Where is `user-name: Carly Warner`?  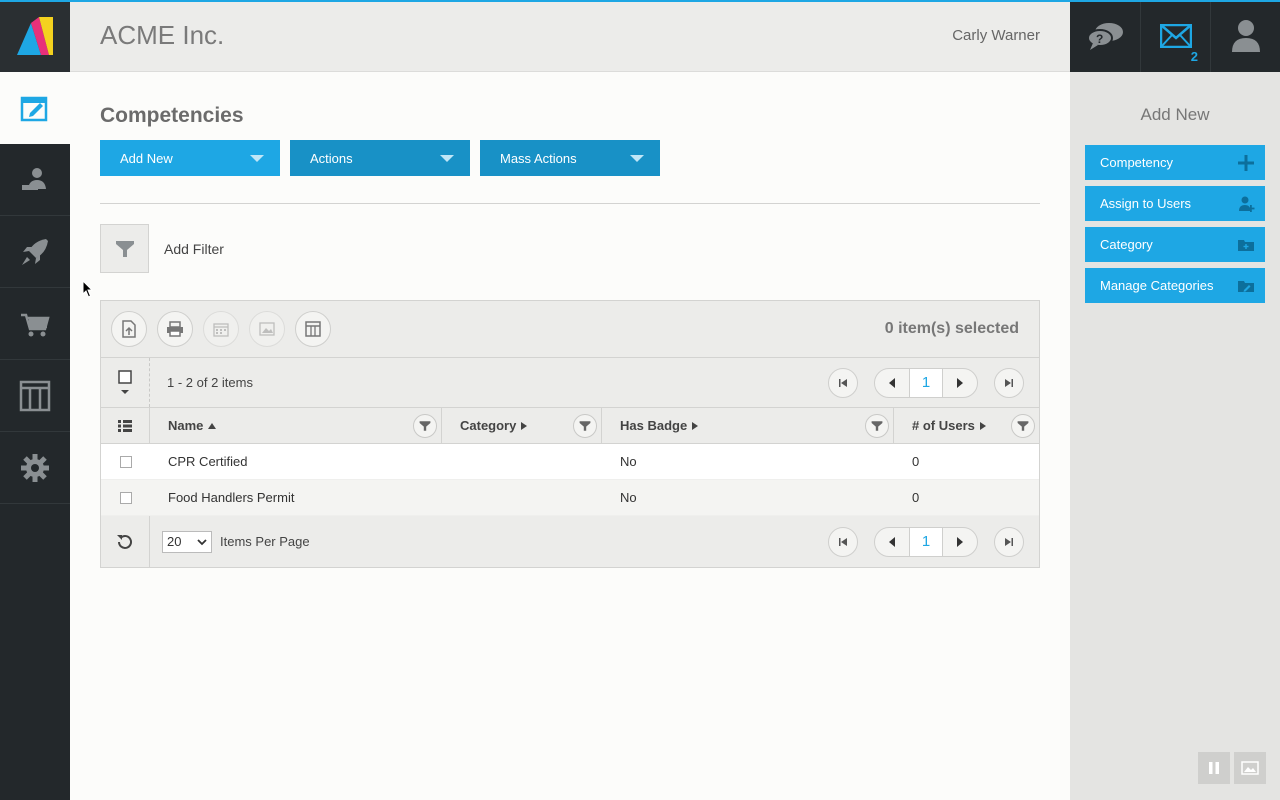
user-name: Carly Warner is located at coordinates (996, 35).